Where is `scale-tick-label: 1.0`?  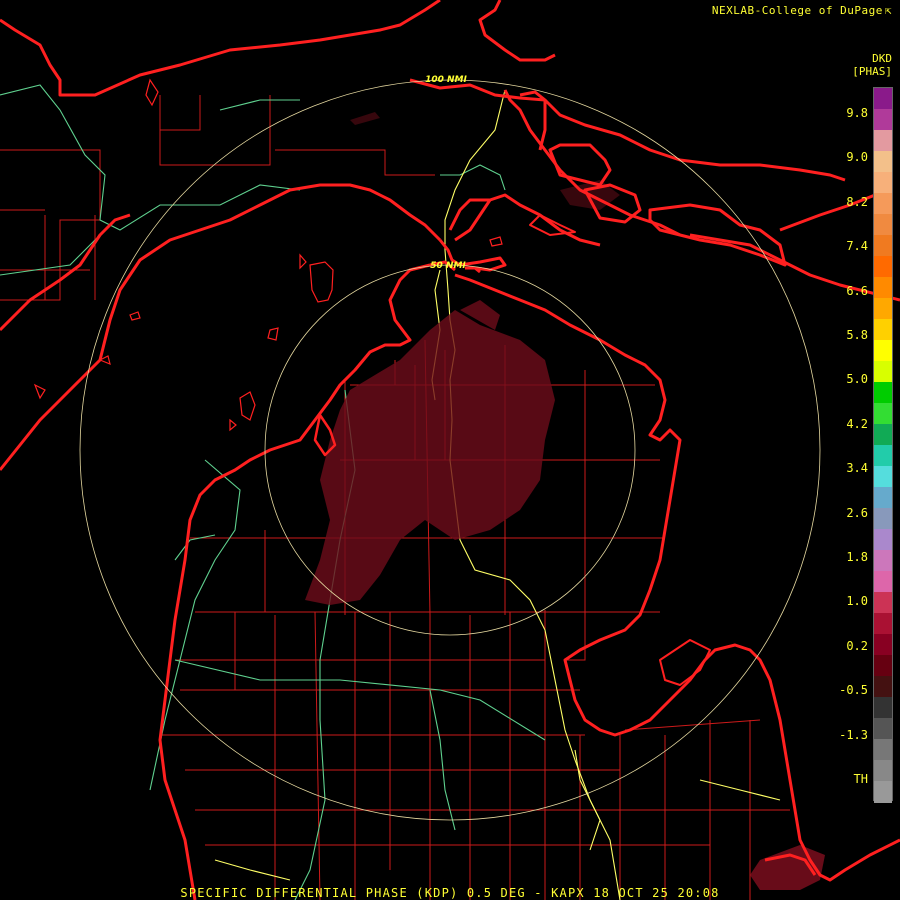 scale-tick-label: 1.0 is located at coordinates (857, 601).